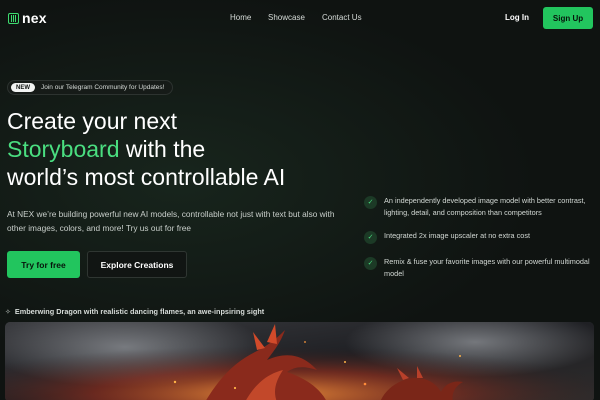 This screenshot has width=600, height=400. I want to click on explore-creations-button: Explore Creations, so click(137, 264).